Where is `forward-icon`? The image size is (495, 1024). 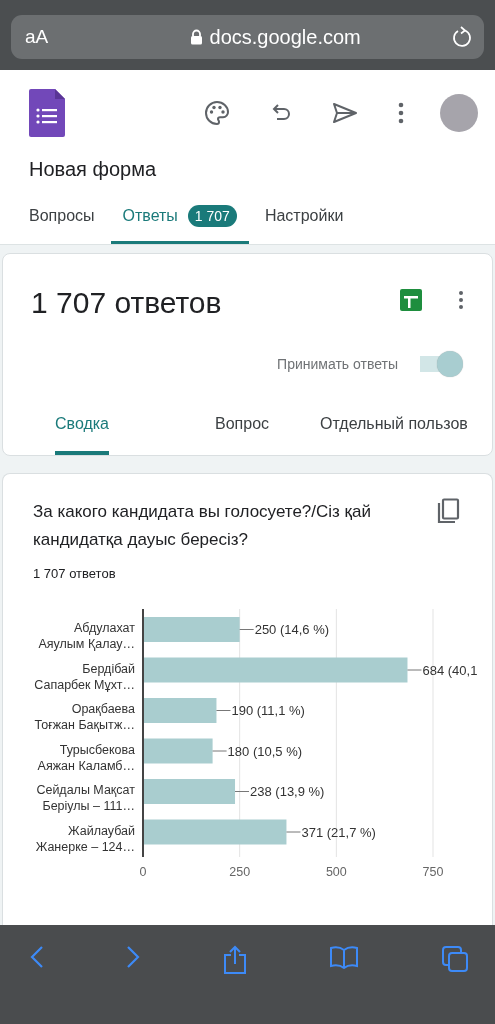
forward-icon is located at coordinates (133, 957).